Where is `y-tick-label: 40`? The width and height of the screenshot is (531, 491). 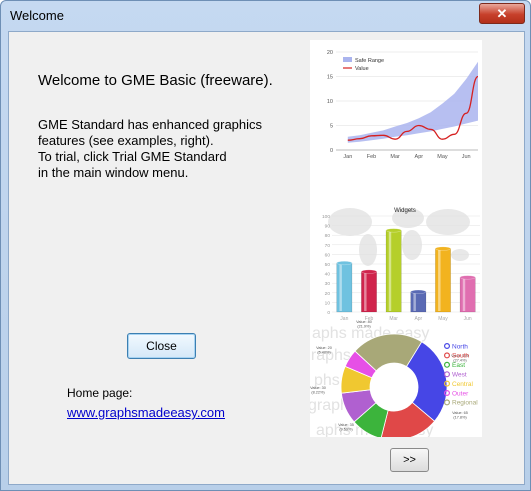 y-tick-label: 40 is located at coordinates (328, 275).